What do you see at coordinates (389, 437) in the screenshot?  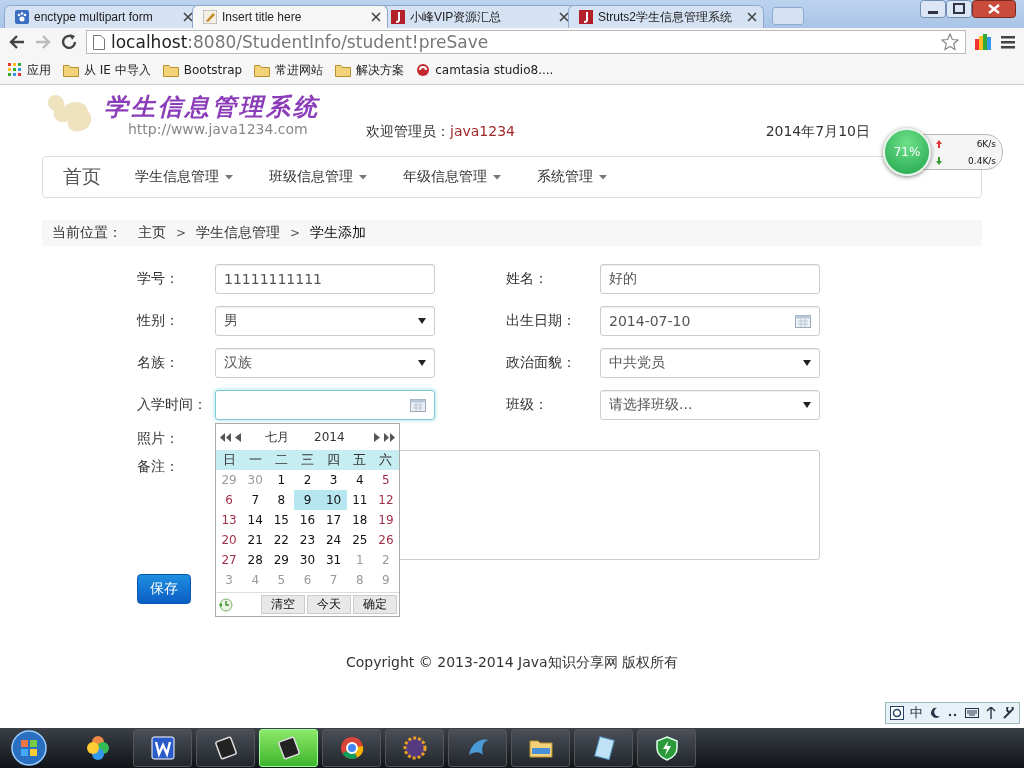 I see `next-year-icon` at bounding box center [389, 437].